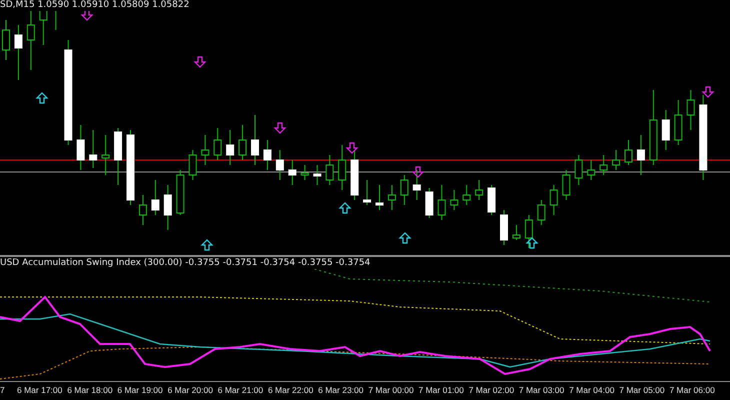  I want to click on time-axis-label: 7, so click(3, 390).